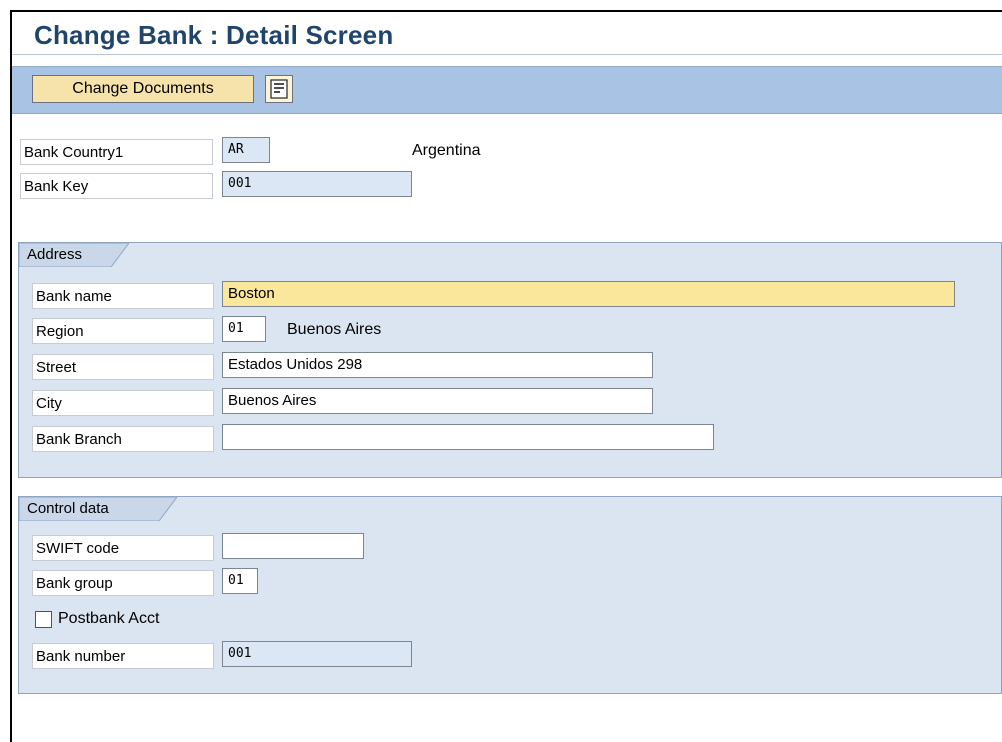  I want to click on bank-country-text: Argentina, so click(446, 150).